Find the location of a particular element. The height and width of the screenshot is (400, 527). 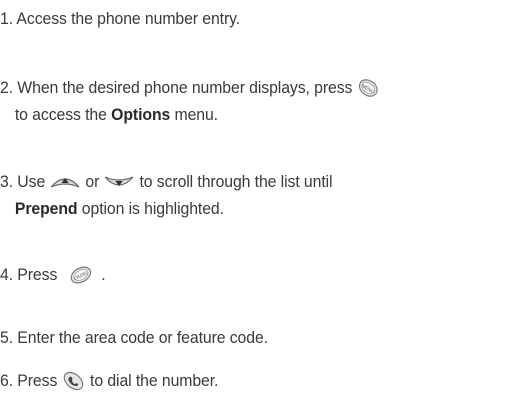

step-5-number: 5. is located at coordinates (7, 337).